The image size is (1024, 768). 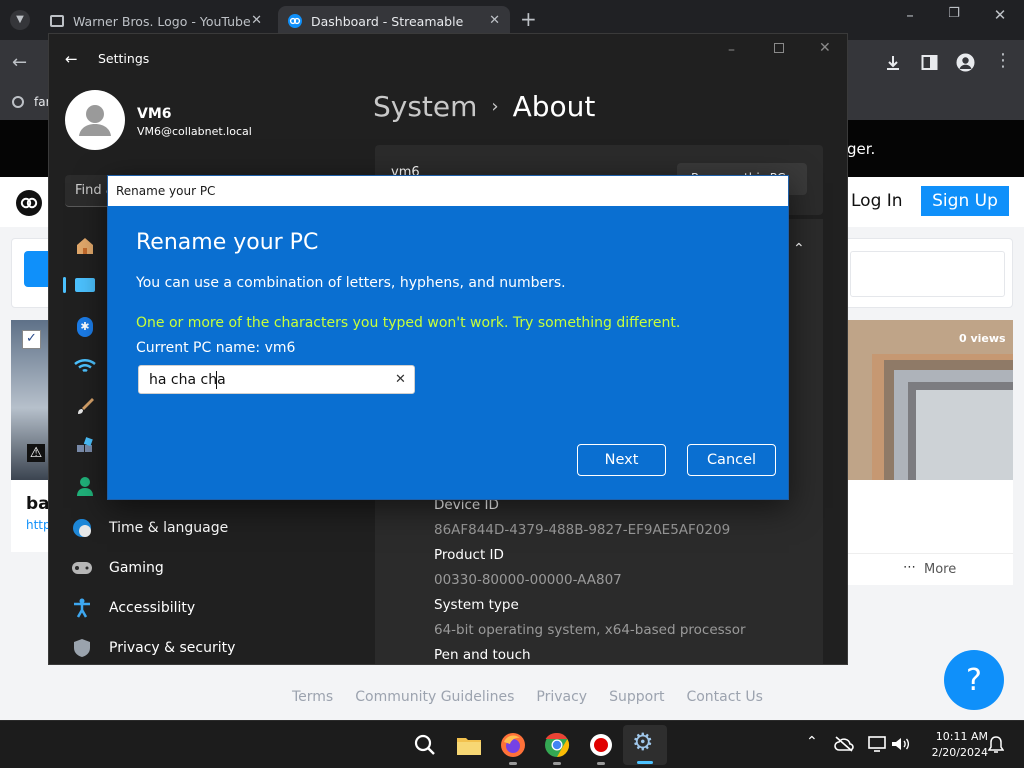 I want to click on tab-youtube: Warner Bros. Logo - YouTube ✕, so click(x=156, y=21).